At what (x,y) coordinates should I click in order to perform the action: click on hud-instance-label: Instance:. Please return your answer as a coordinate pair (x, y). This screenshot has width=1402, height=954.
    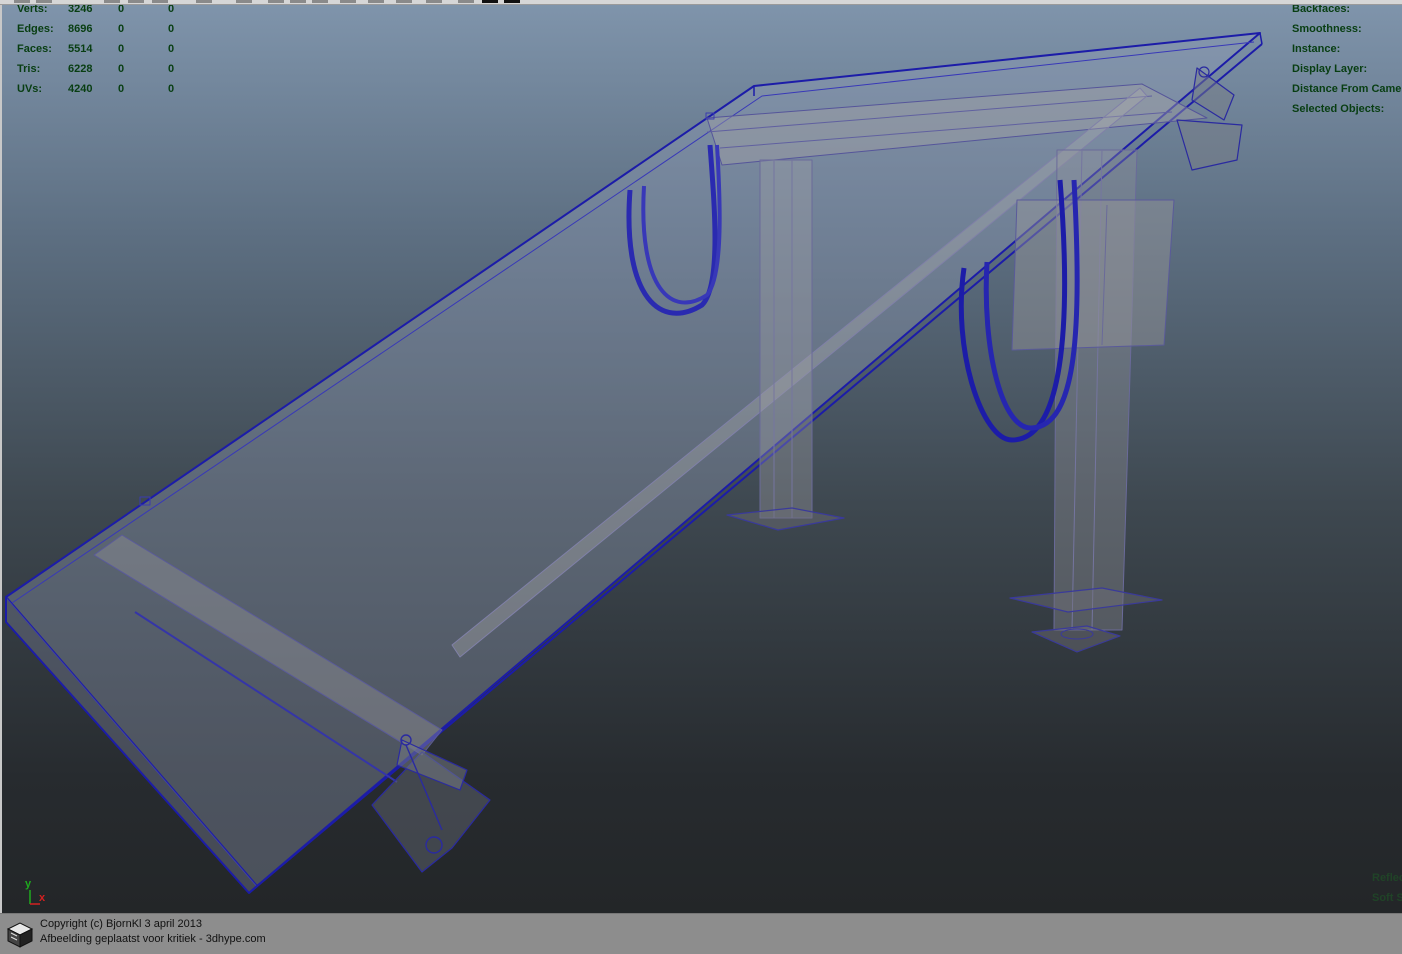
    Looking at the image, I should click on (1316, 49).